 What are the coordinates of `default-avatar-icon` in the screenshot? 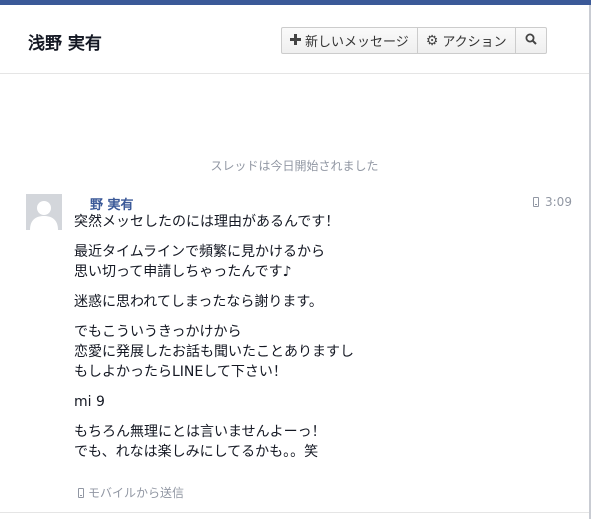 It's located at (44, 212).